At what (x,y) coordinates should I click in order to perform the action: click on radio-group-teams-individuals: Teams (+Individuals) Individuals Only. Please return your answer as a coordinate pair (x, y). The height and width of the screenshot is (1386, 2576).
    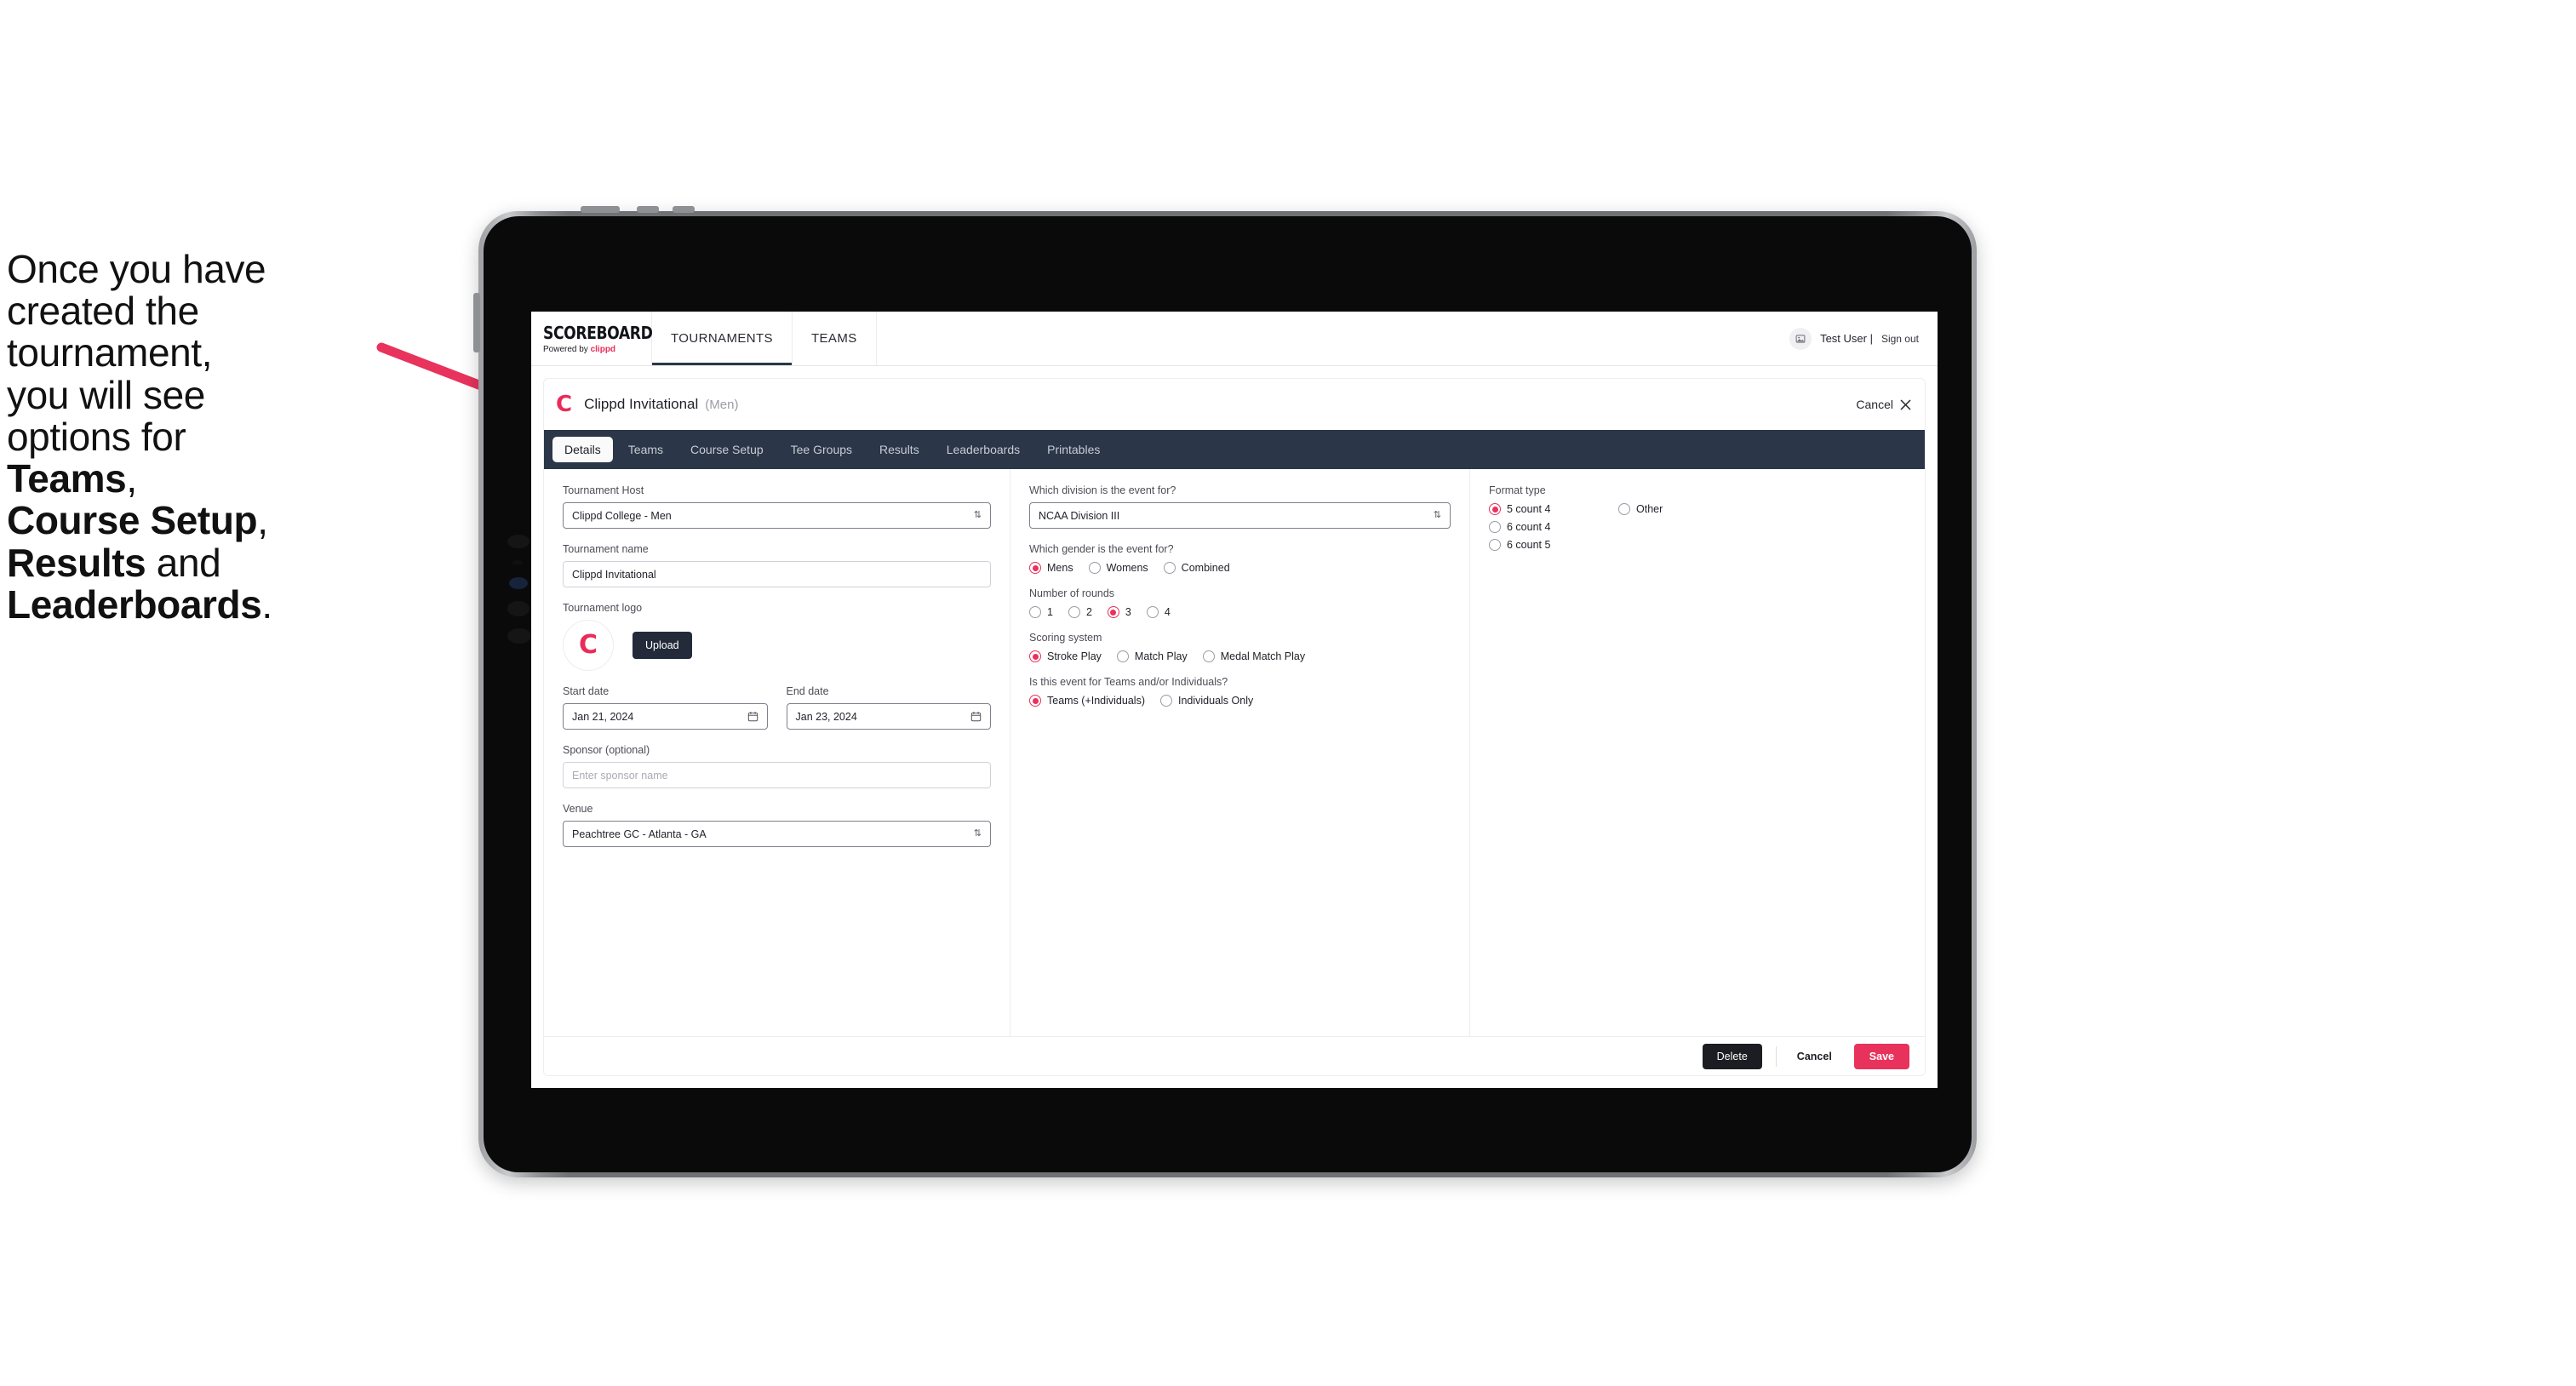
    Looking at the image, I should click on (1240, 701).